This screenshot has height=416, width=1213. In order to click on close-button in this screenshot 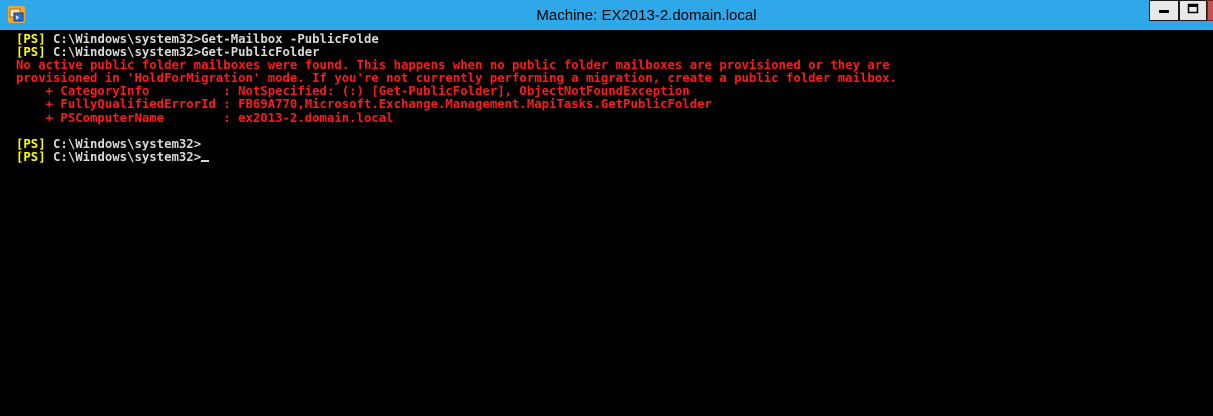, I will do `click(1210, 10)`.